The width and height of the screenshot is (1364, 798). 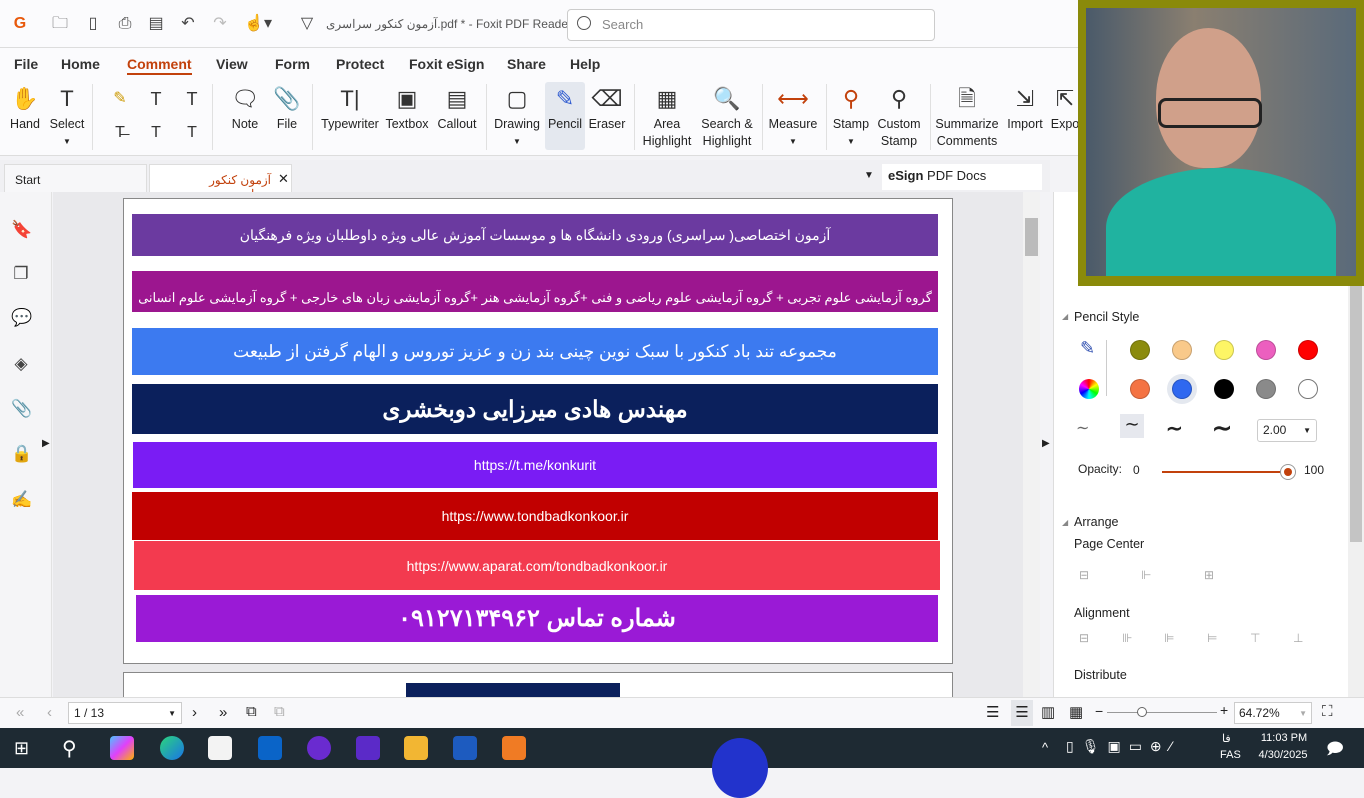 What do you see at coordinates (93, 24) in the screenshot?
I see `save-icon: ▯` at bounding box center [93, 24].